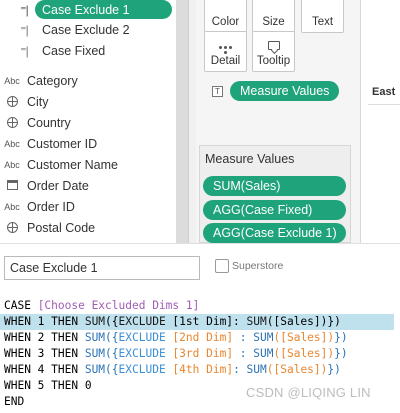 Image resolution: width=400 pixels, height=413 pixels. What do you see at coordinates (322, 22) in the screenshot?
I see `text-label: Text` at bounding box center [322, 22].